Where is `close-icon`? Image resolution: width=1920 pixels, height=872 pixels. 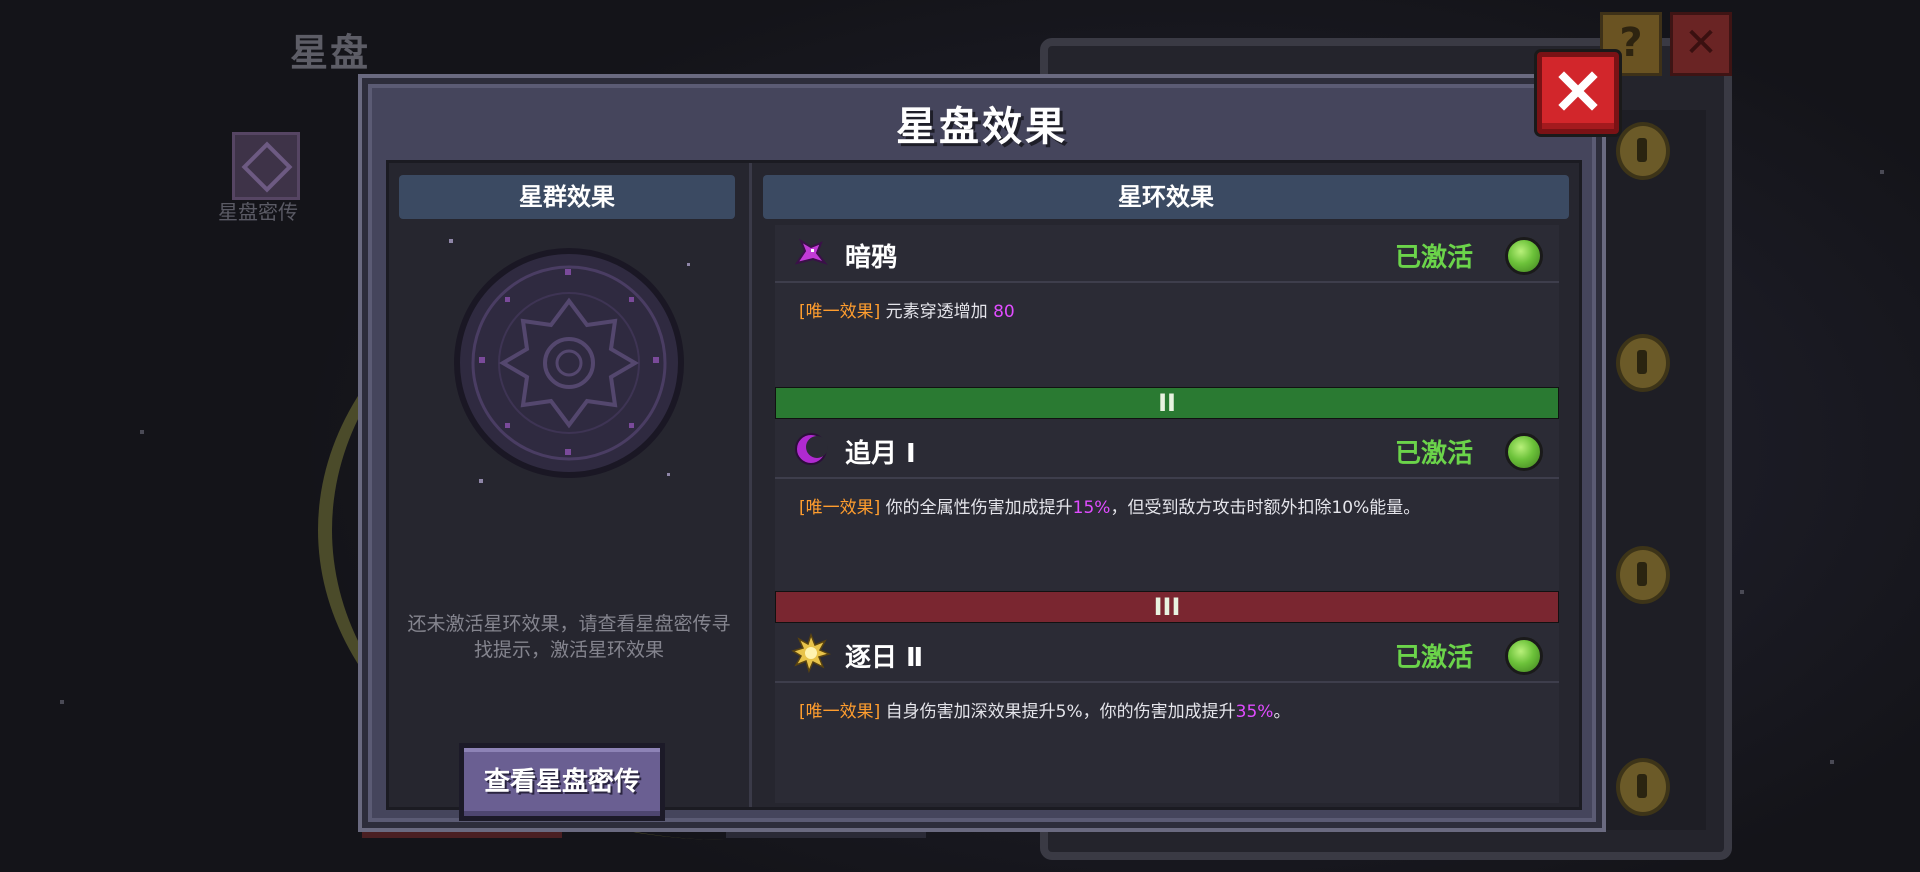
close-icon is located at coordinates (1578, 91).